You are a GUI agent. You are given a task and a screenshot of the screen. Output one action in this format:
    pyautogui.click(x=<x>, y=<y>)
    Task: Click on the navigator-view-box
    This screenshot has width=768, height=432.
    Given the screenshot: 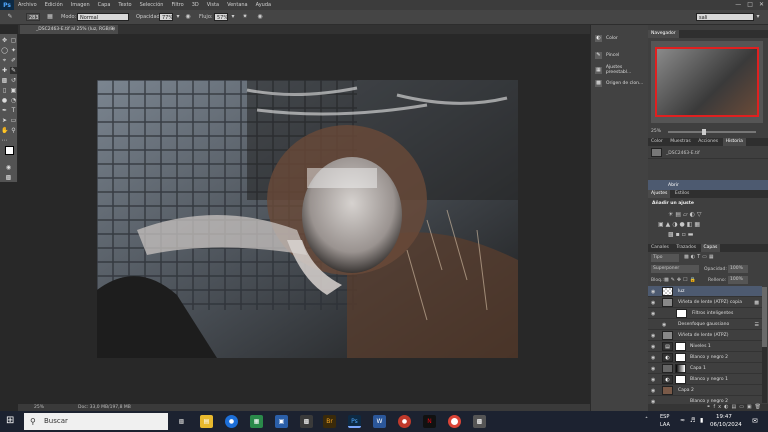 What is the action you would take?
    pyautogui.click(x=707, y=82)
    